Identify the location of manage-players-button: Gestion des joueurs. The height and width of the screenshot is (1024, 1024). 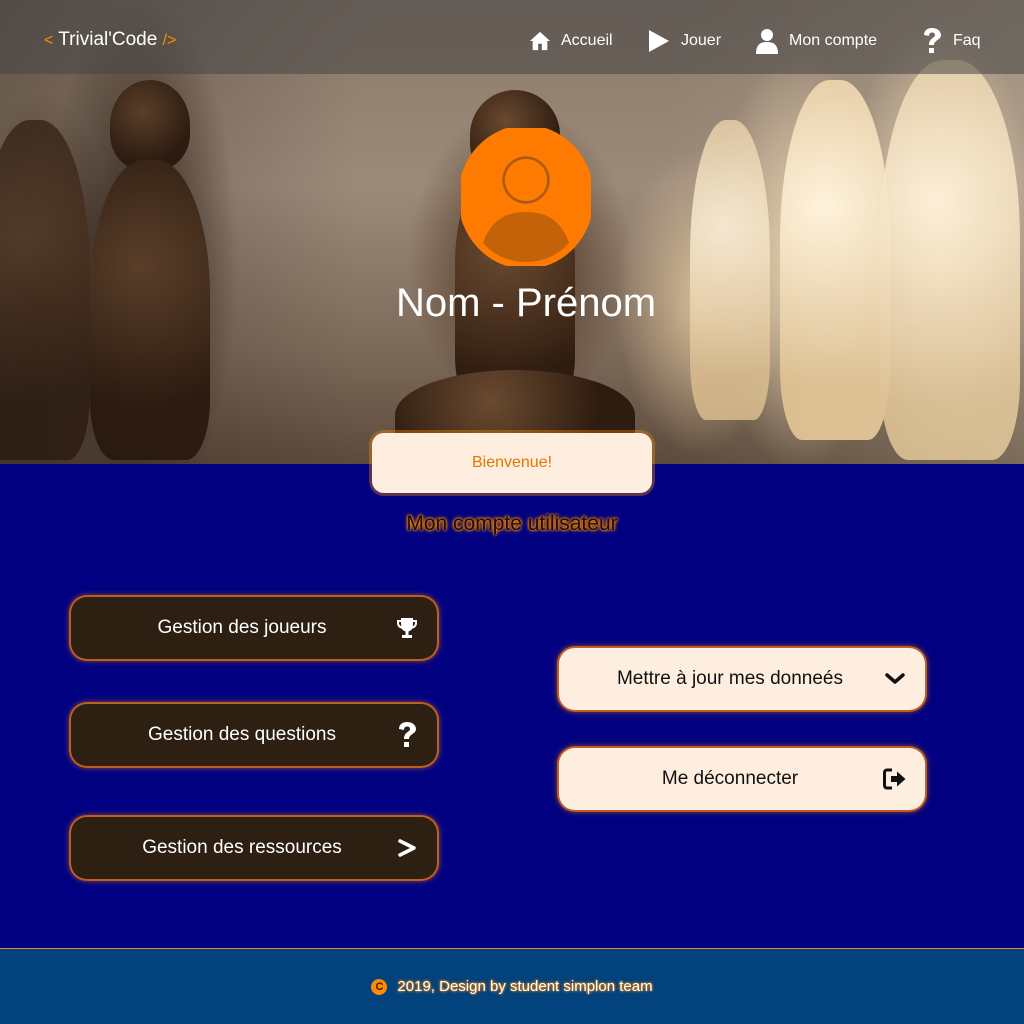
(254, 628).